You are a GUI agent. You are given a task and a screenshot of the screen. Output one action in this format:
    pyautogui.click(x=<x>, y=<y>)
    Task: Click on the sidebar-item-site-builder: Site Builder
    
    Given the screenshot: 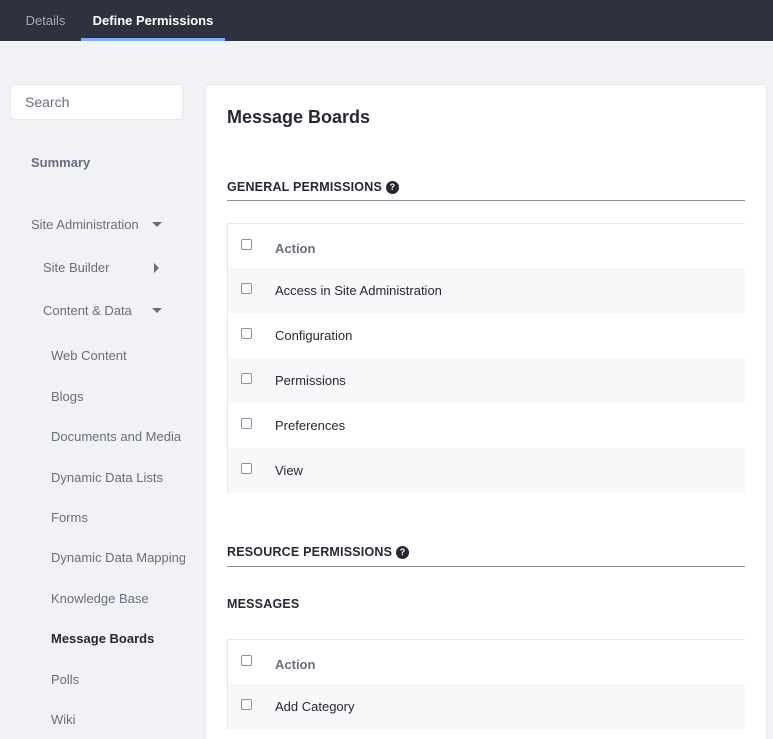 What is the action you would take?
    pyautogui.click(x=76, y=267)
    